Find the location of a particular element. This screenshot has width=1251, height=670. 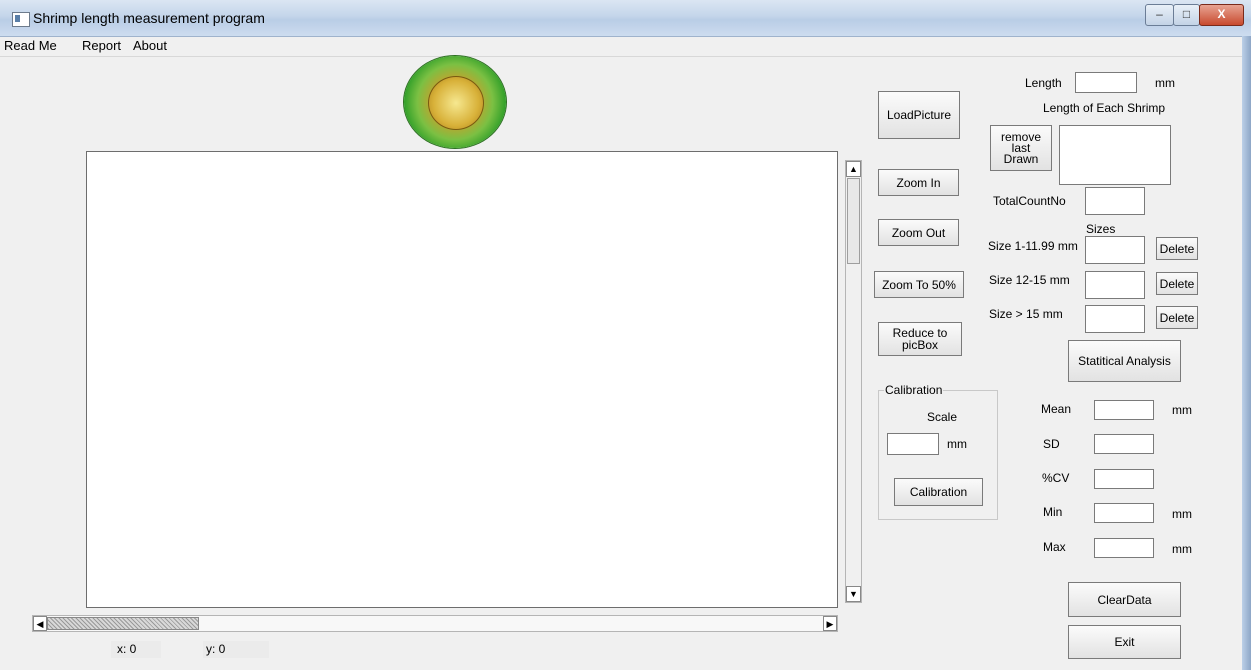

clear-data-button: ClearData is located at coordinates (1124, 599).